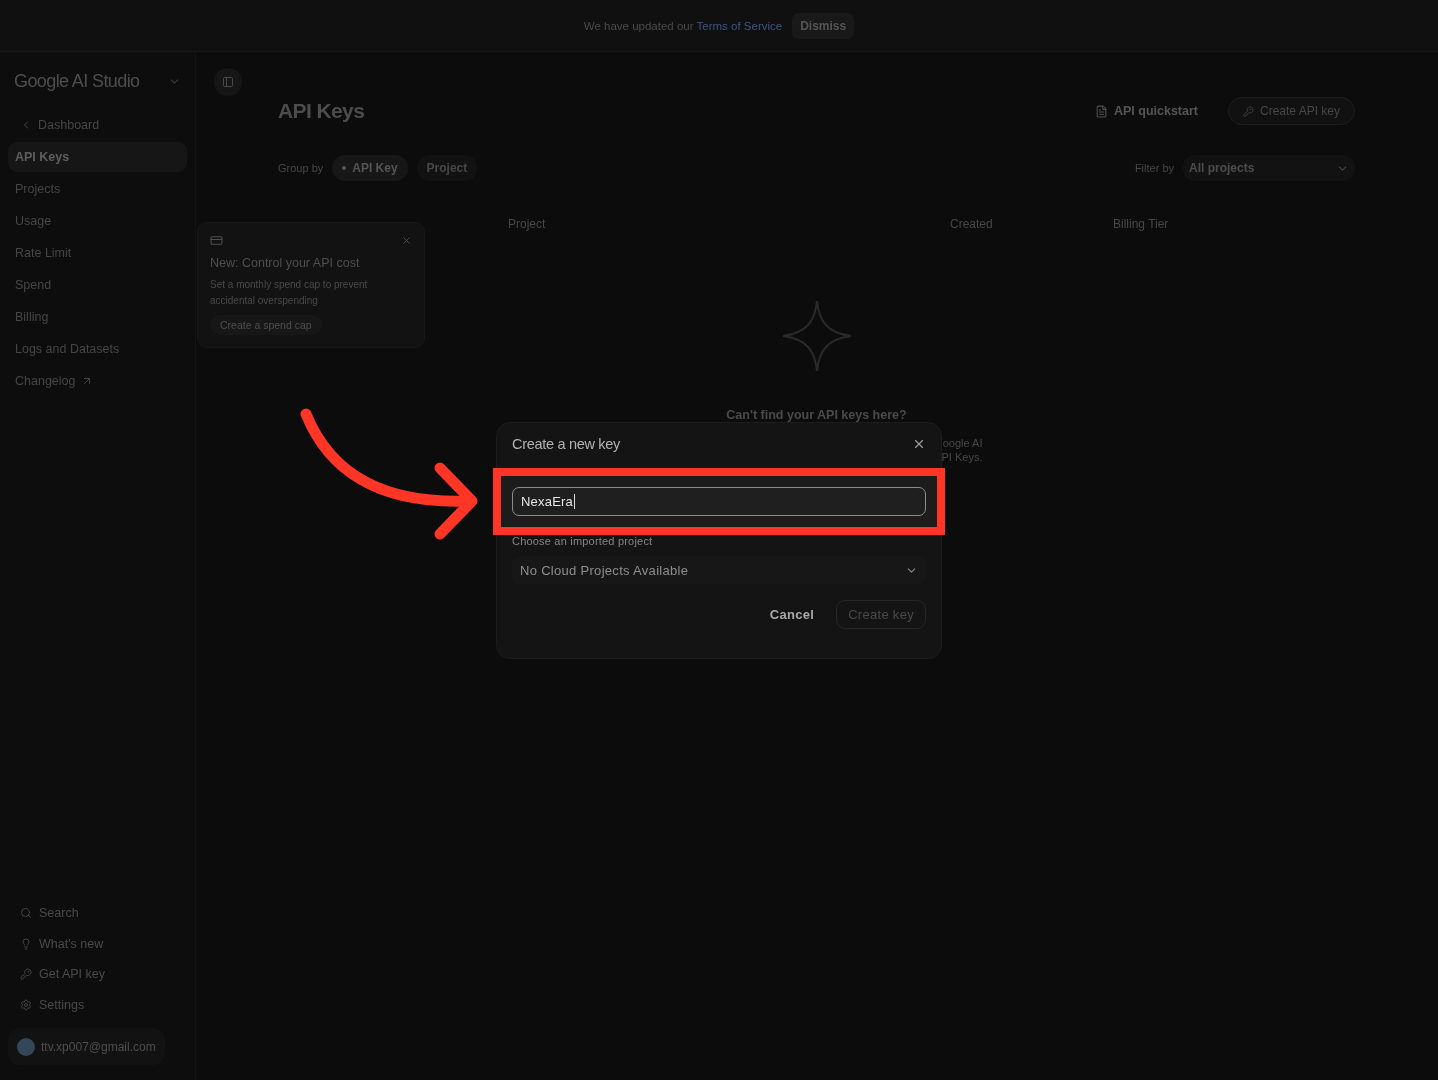  Describe the element at coordinates (26, 1004) in the screenshot. I see `settings-icon` at that location.